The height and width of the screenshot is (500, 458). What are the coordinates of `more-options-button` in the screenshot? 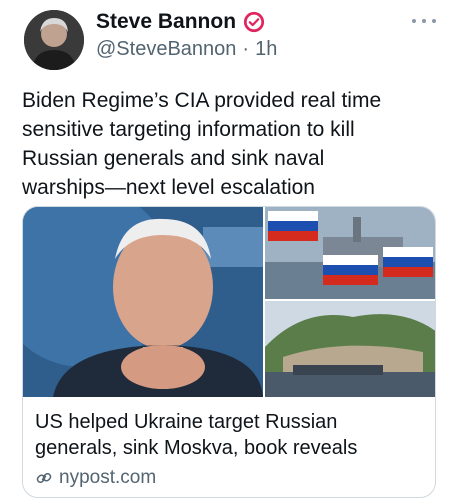 It's located at (424, 21).